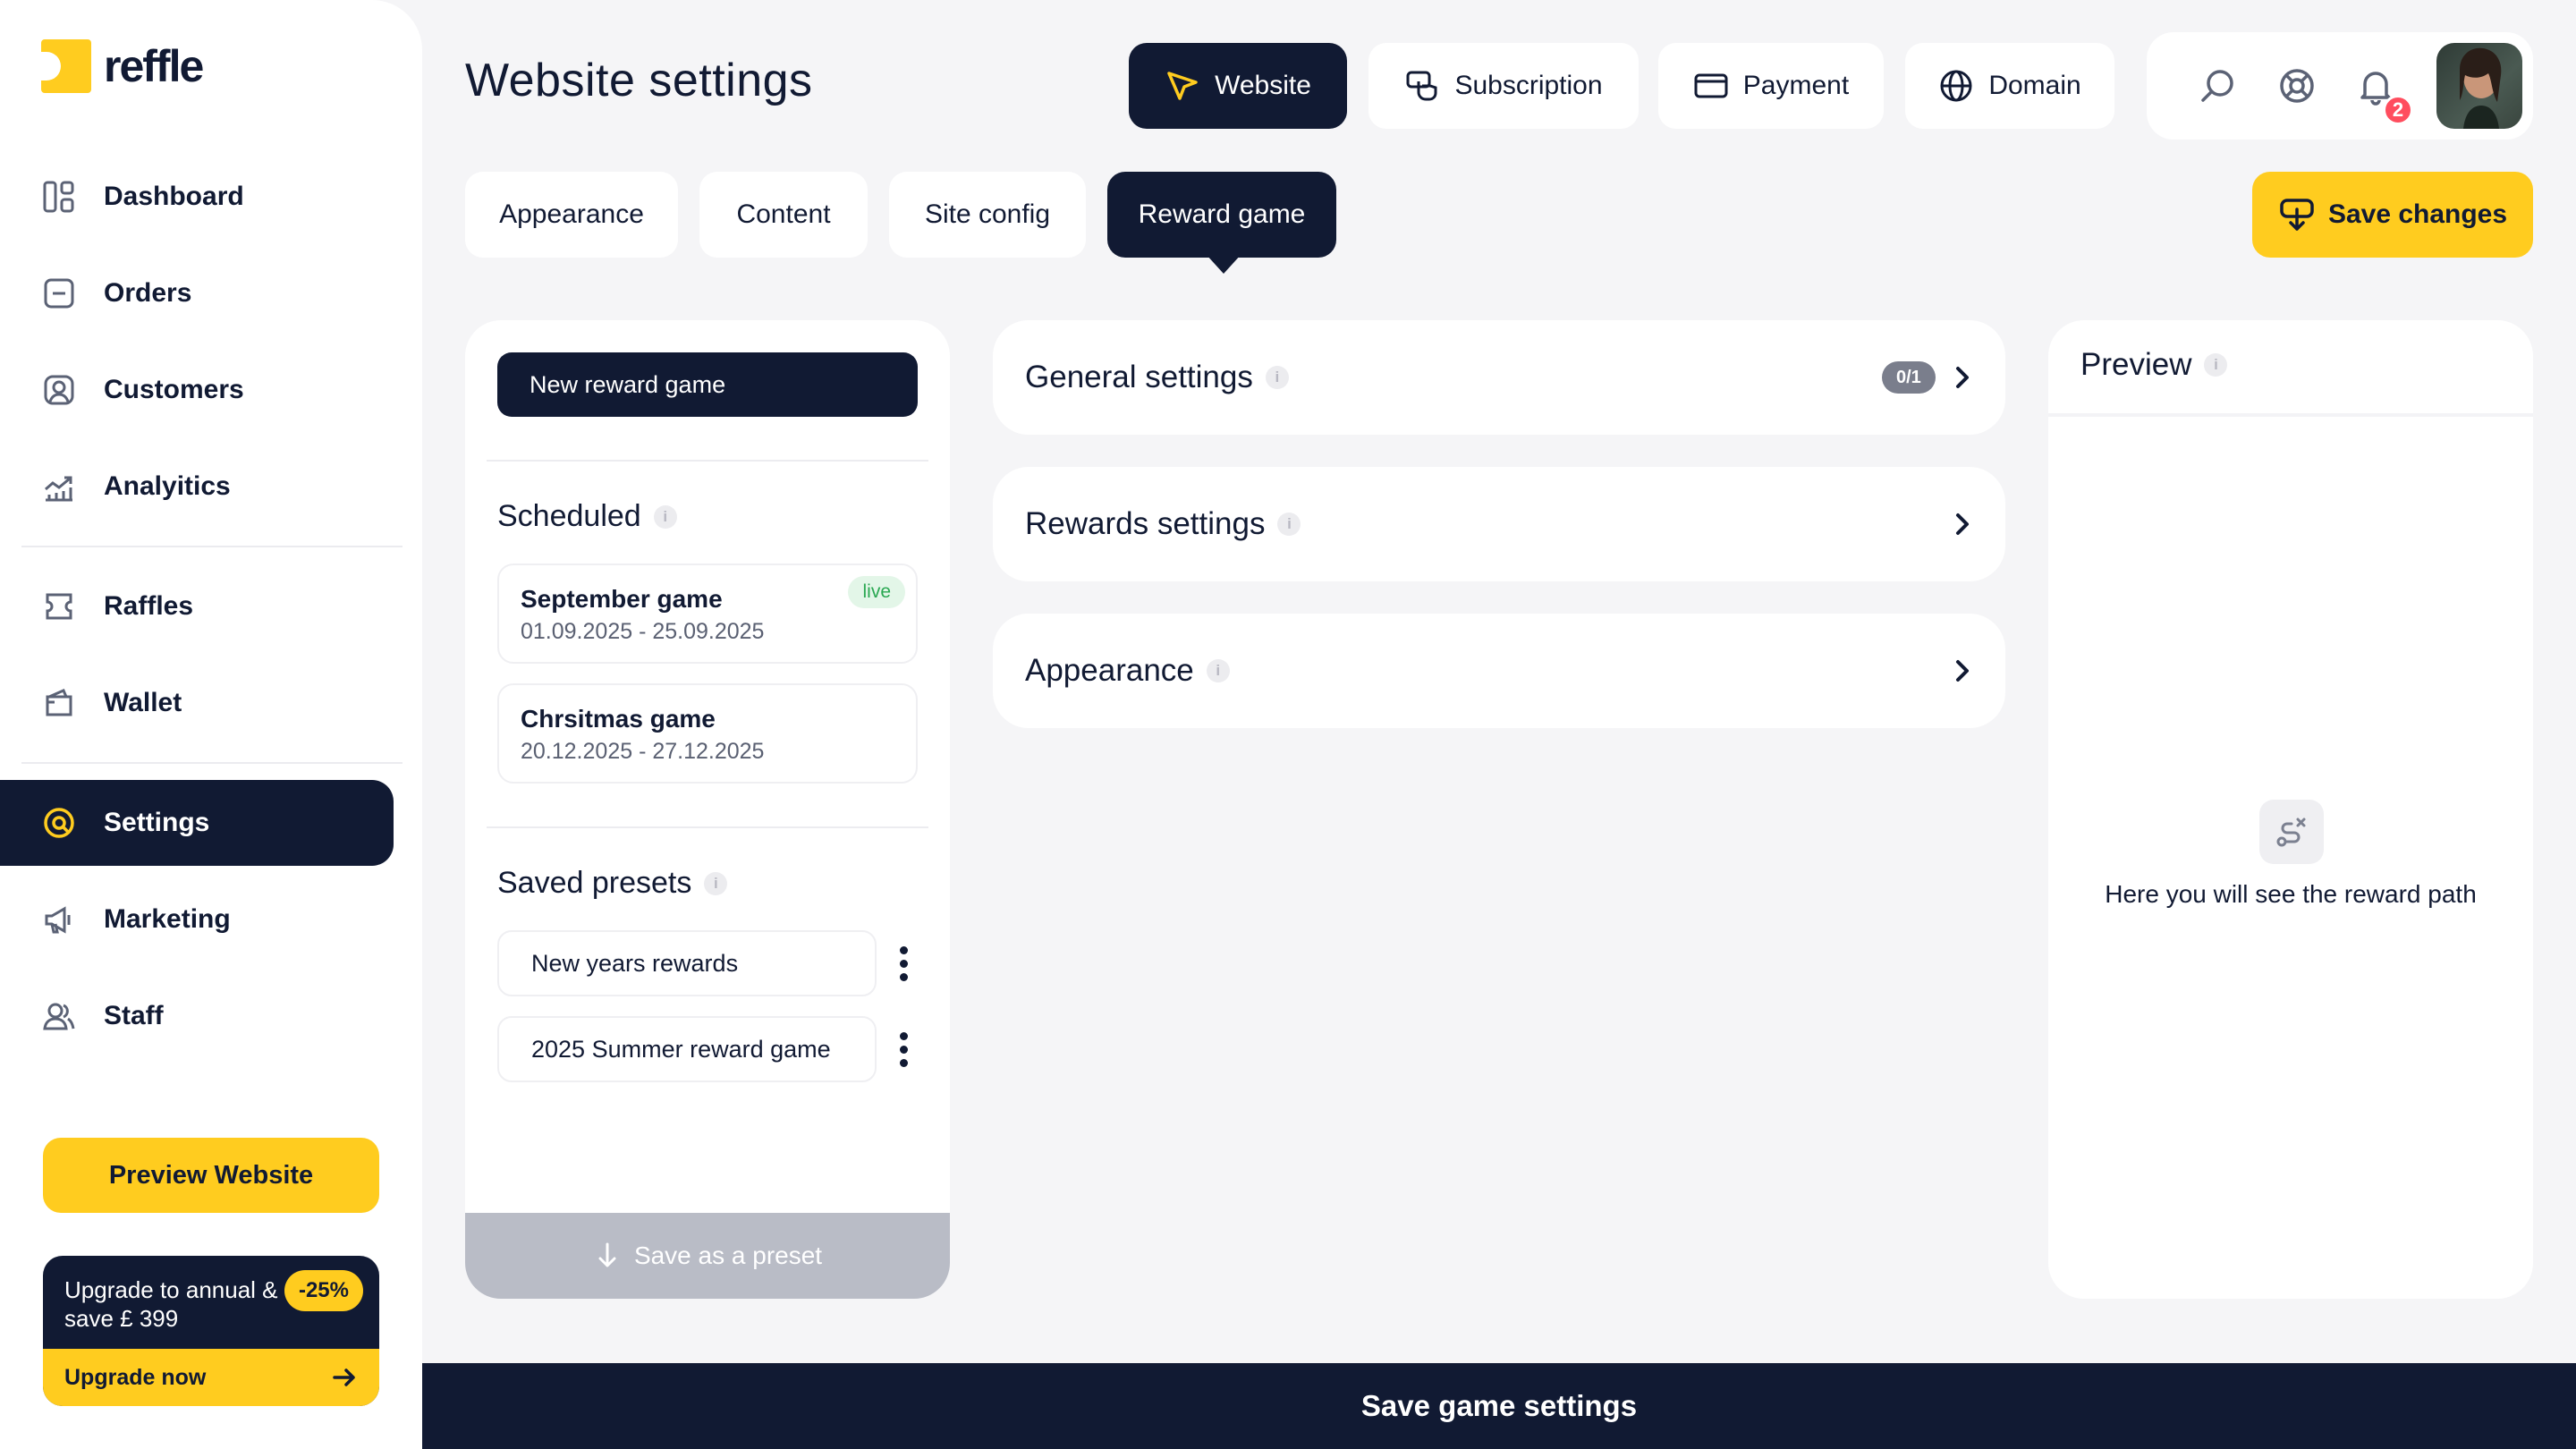  What do you see at coordinates (167, 486) in the screenshot?
I see `sidebar-item-label: Analyitics` at bounding box center [167, 486].